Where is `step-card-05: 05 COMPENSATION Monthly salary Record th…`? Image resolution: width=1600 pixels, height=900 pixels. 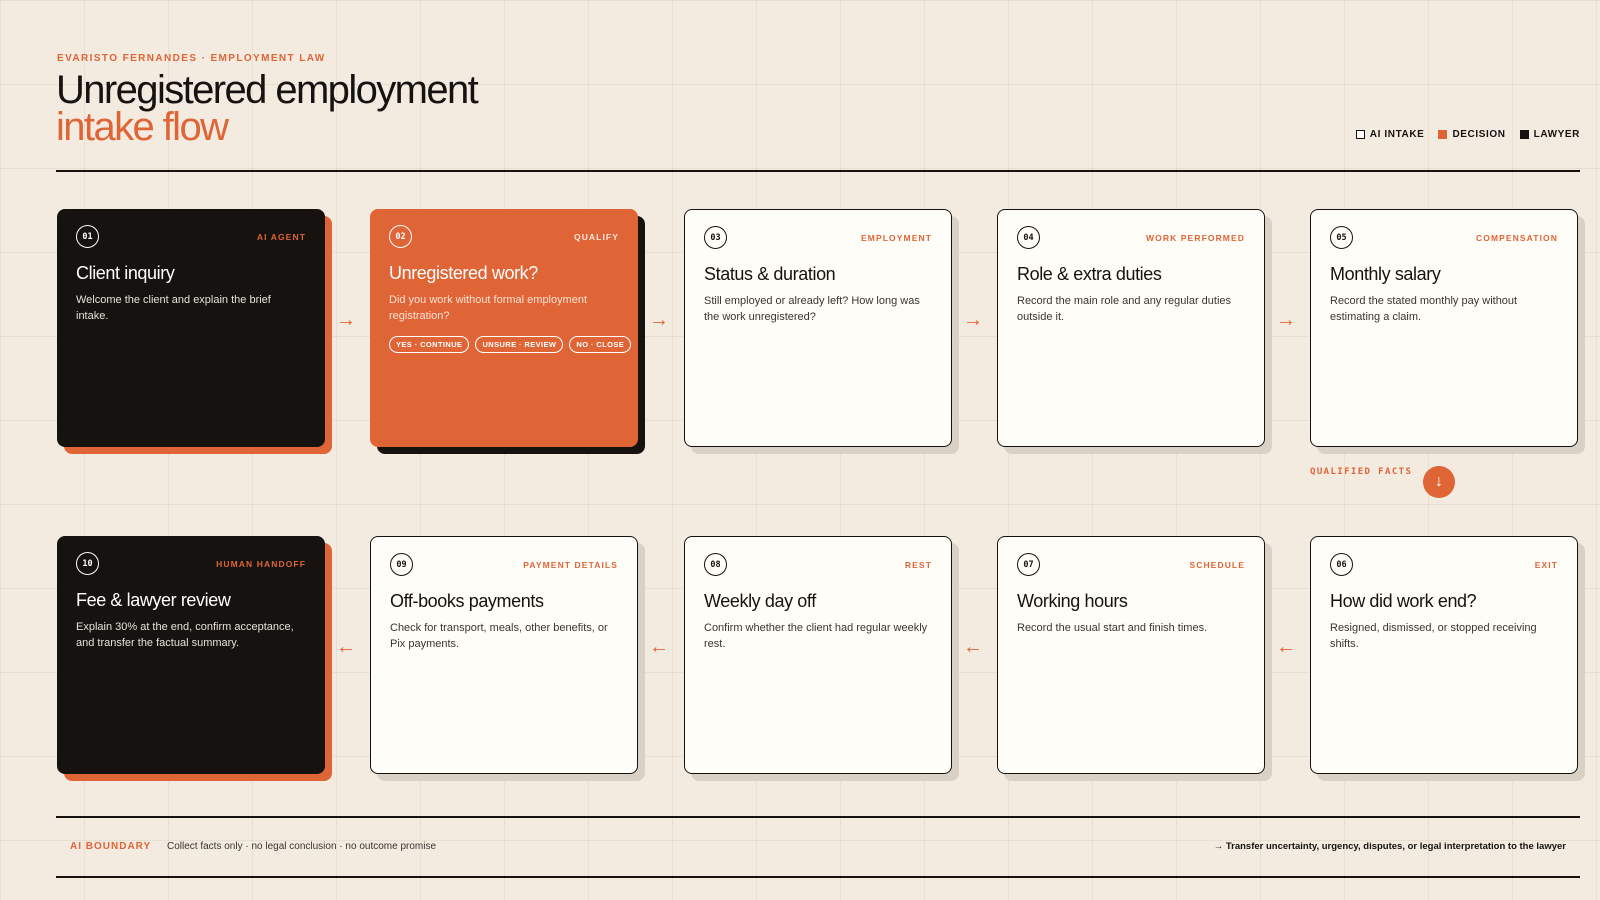 step-card-05: 05 COMPENSATION Monthly salary Record th… is located at coordinates (1444, 328).